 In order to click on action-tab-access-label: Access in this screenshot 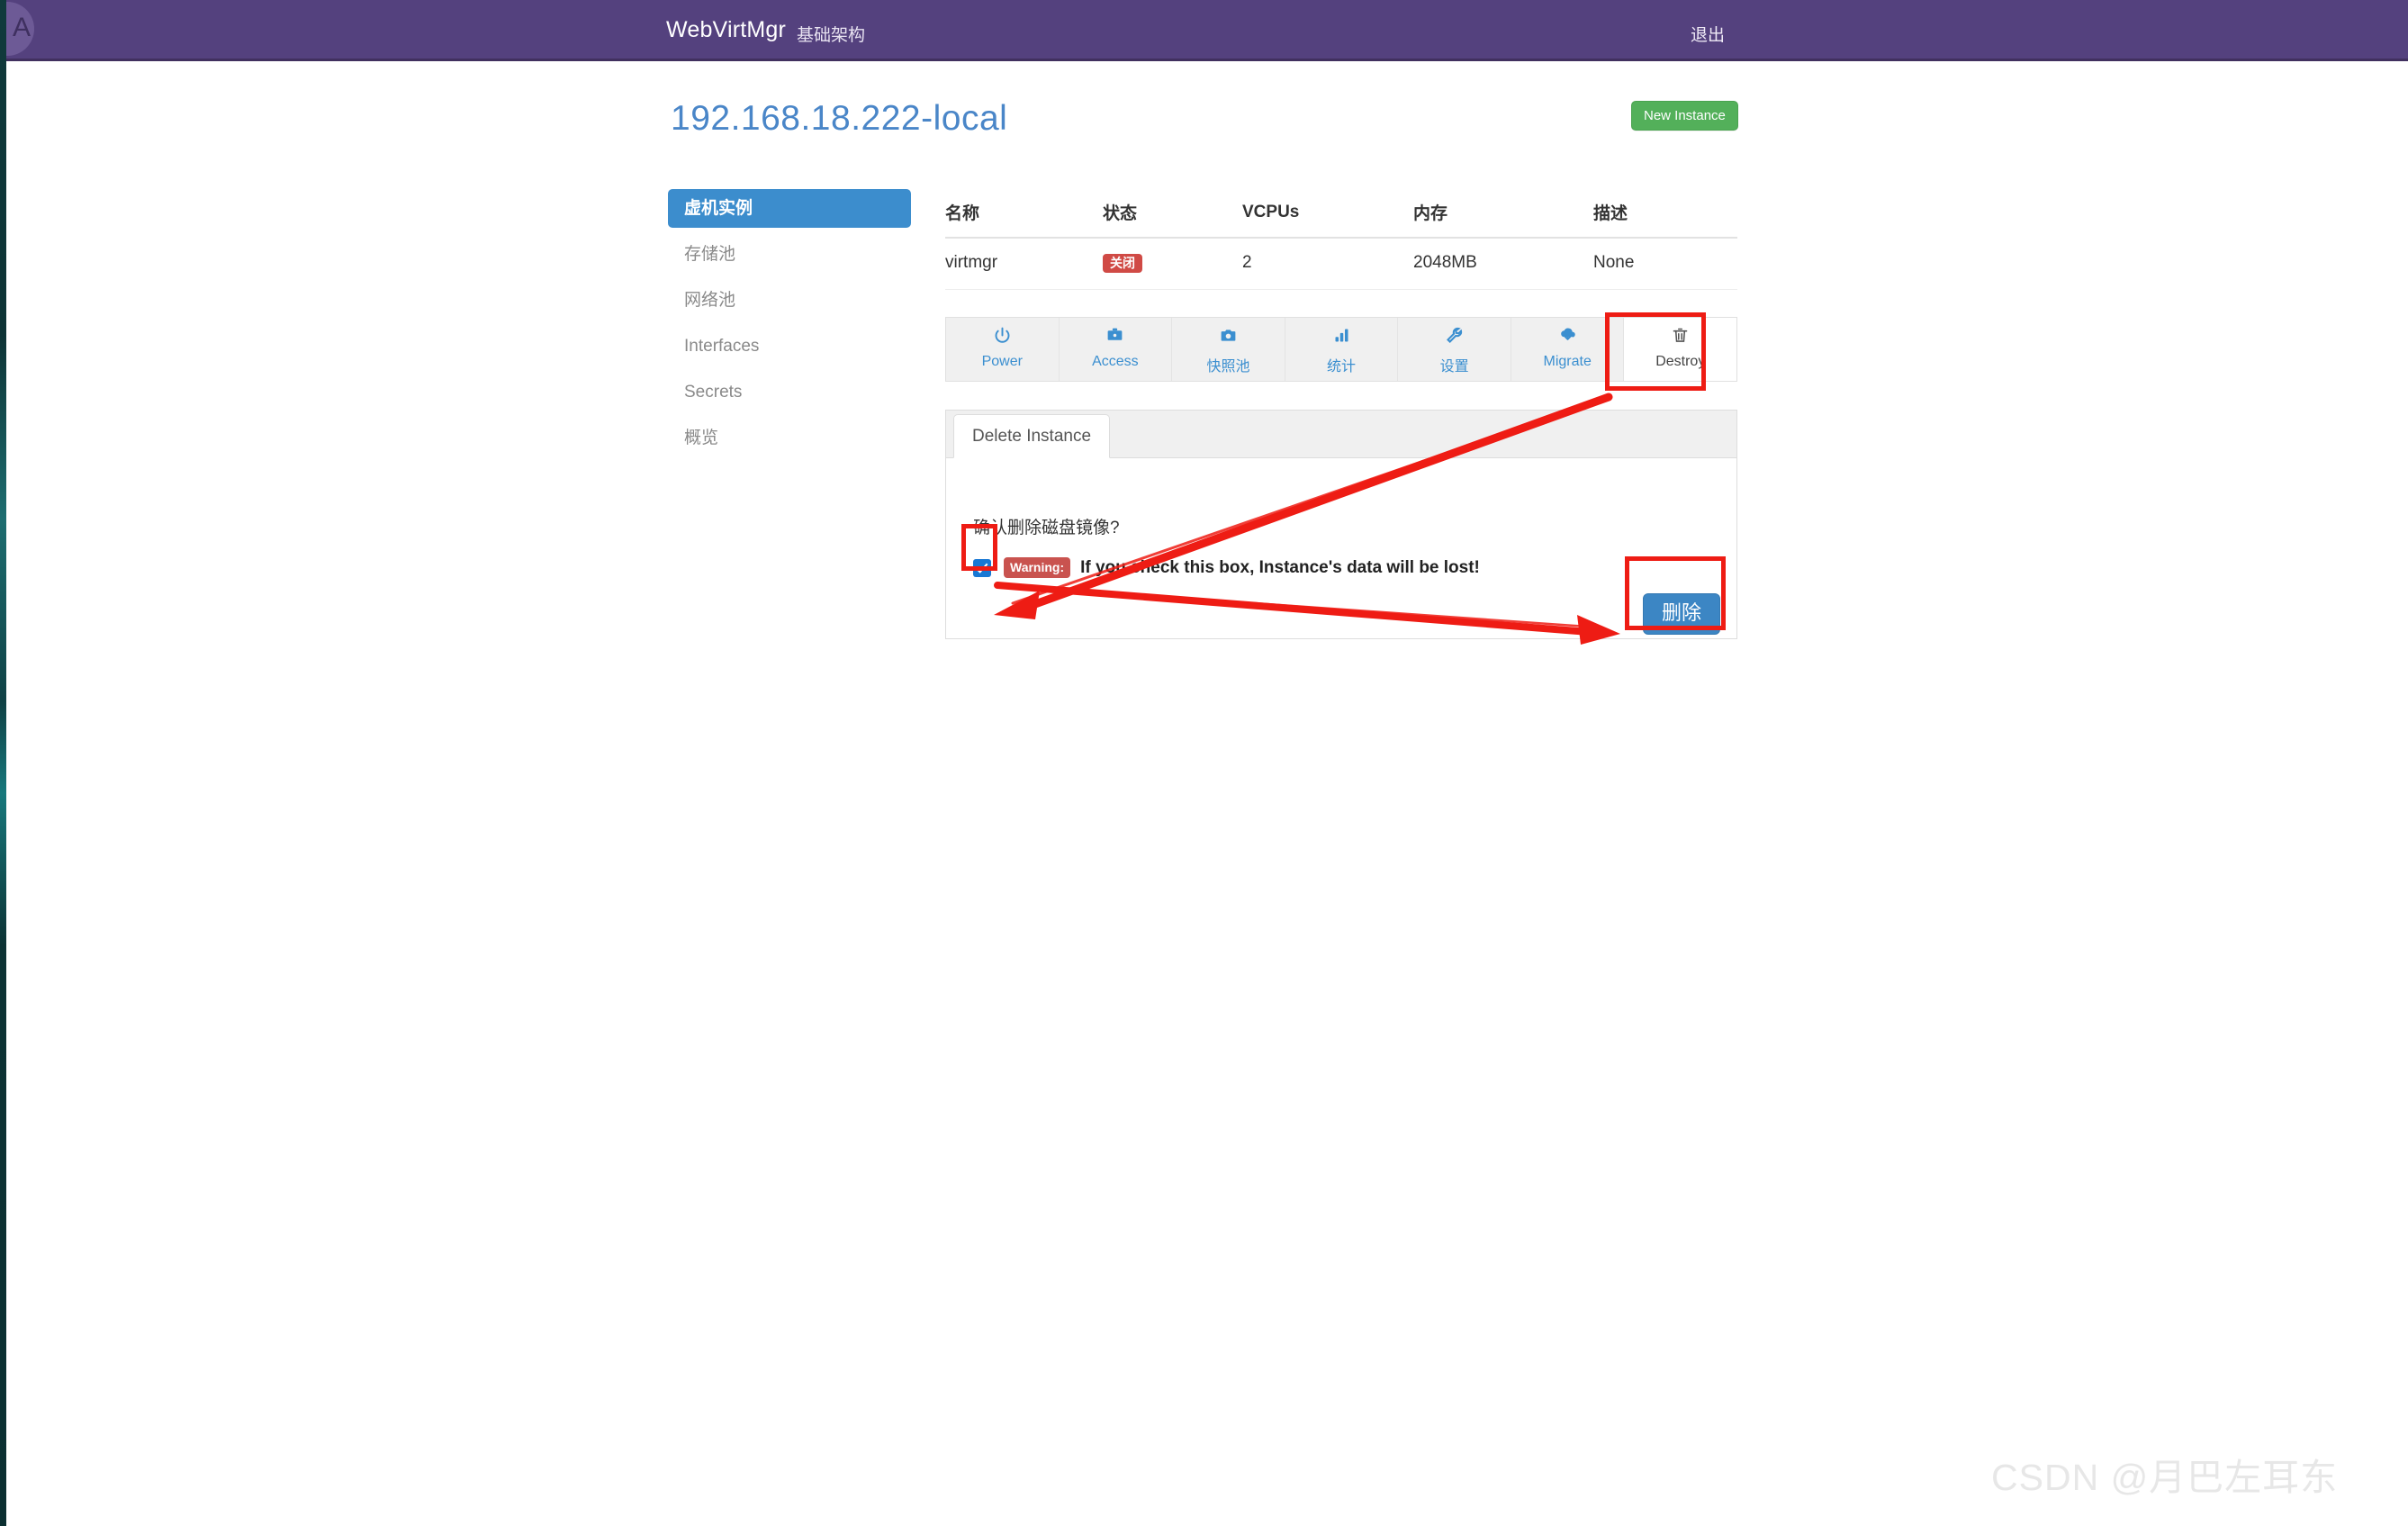, I will do `click(1115, 361)`.